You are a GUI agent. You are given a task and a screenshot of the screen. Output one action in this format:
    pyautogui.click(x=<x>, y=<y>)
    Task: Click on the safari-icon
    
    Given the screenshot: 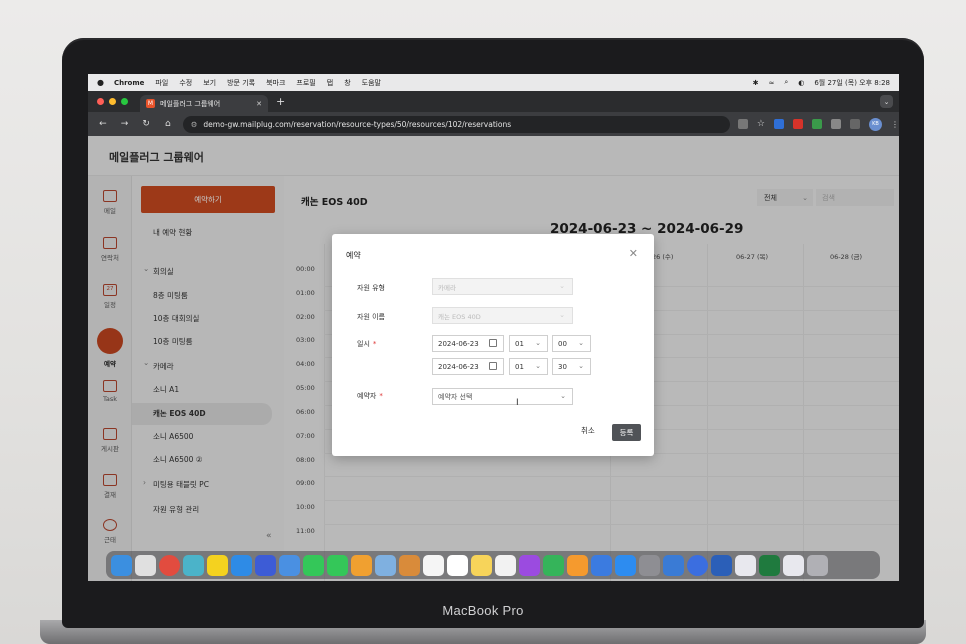 What is the action you would take?
    pyautogui.click(x=241, y=565)
    